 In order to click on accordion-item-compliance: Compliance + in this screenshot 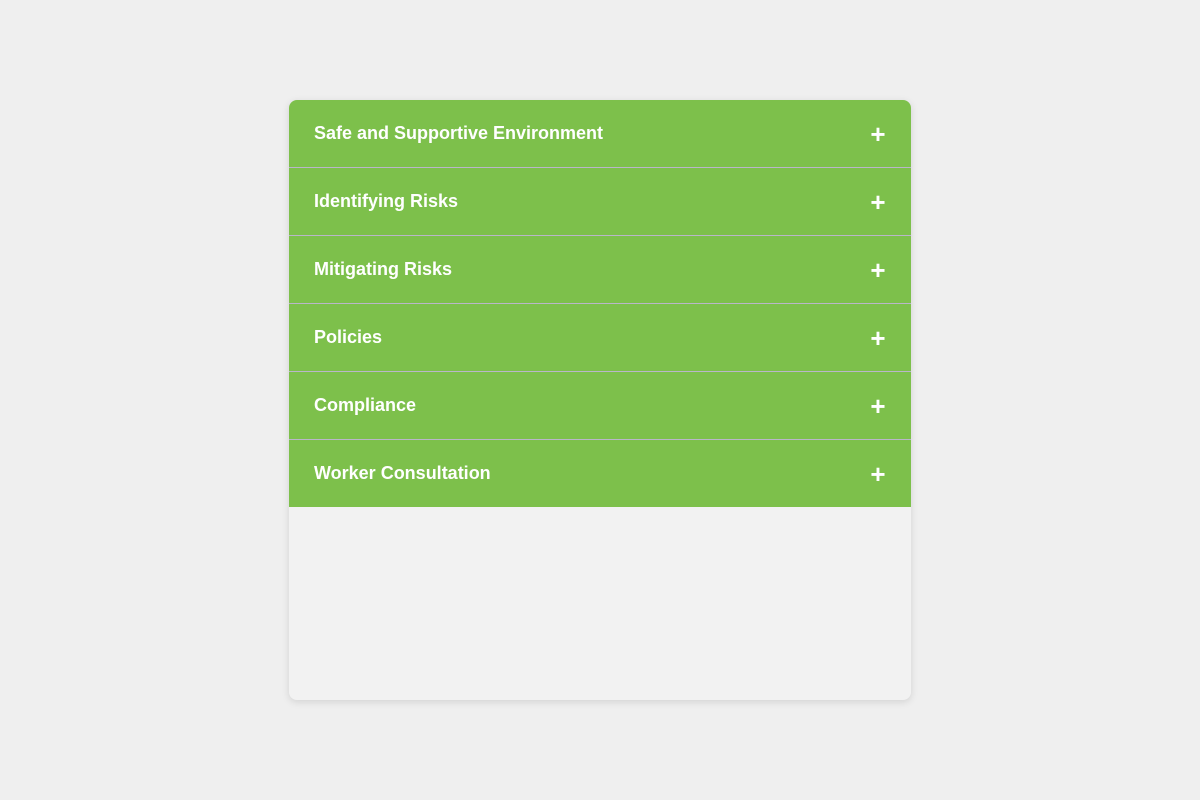, I will do `click(600, 406)`.